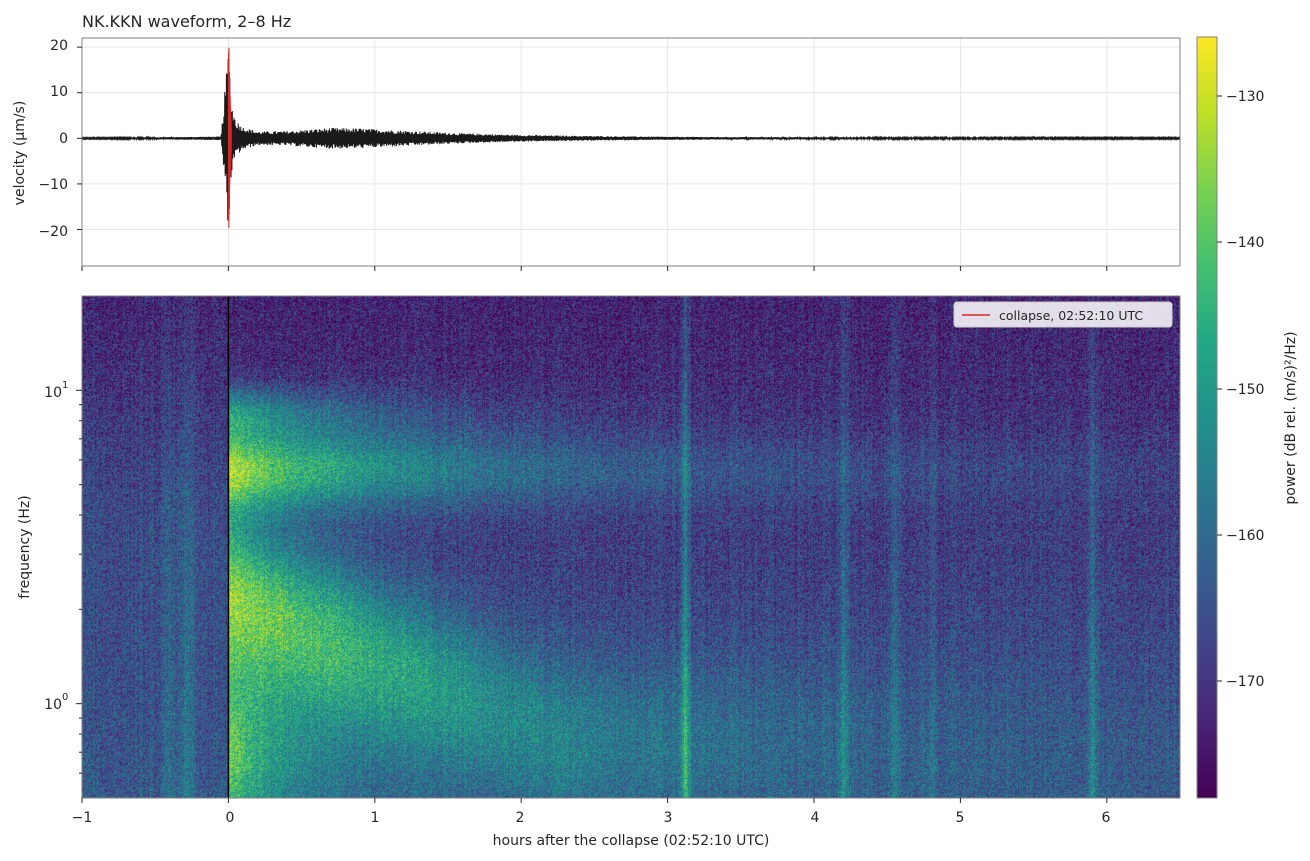  What do you see at coordinates (186, 21) in the screenshot?
I see `waveform-title: NK.KKN waveform, 2–8 Hz` at bounding box center [186, 21].